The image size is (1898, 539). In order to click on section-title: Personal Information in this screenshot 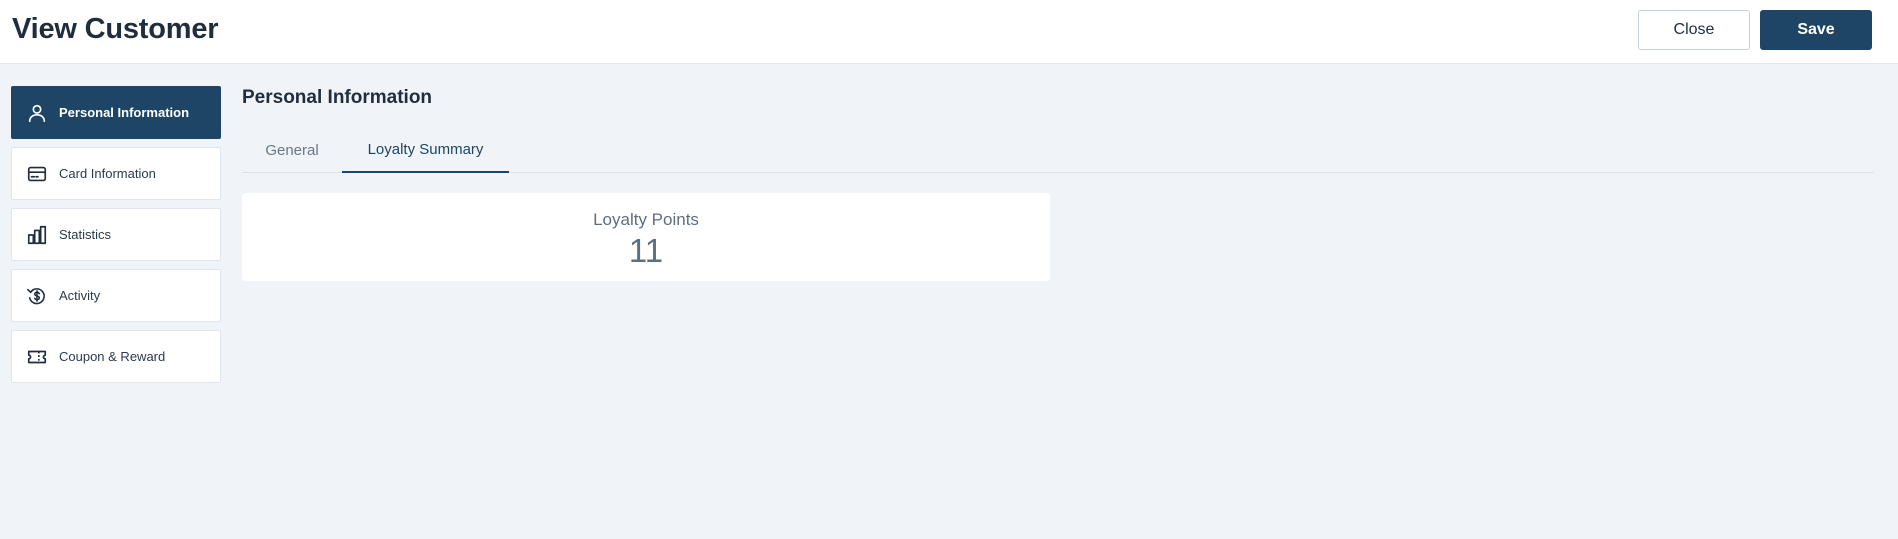, I will do `click(337, 97)`.